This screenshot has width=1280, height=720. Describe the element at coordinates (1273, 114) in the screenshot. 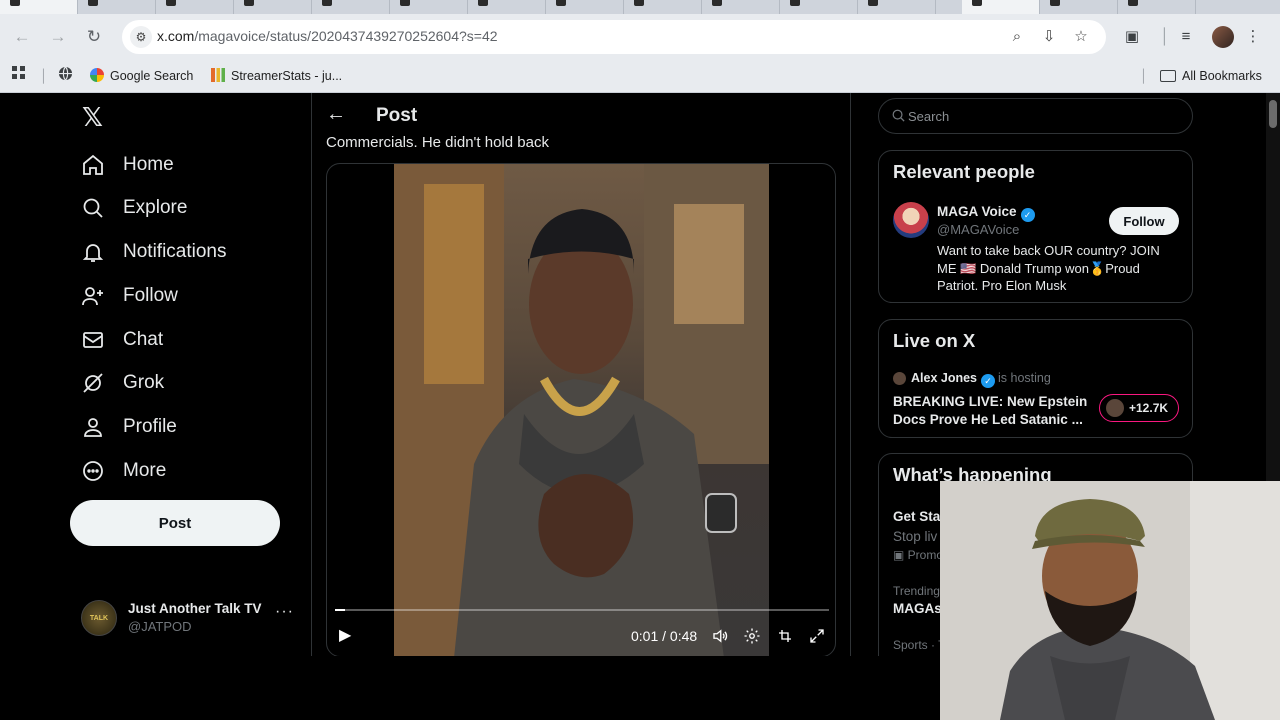

I see `scrollbar-thumb` at that location.